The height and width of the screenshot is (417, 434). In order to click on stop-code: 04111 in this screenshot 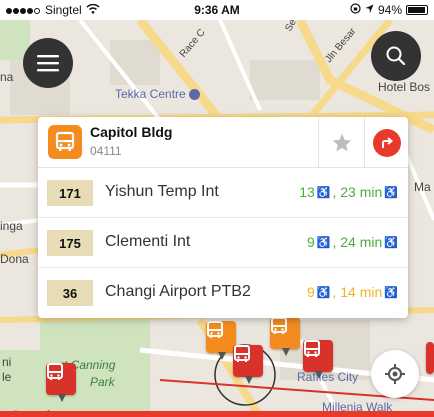, I will do `click(106, 151)`.